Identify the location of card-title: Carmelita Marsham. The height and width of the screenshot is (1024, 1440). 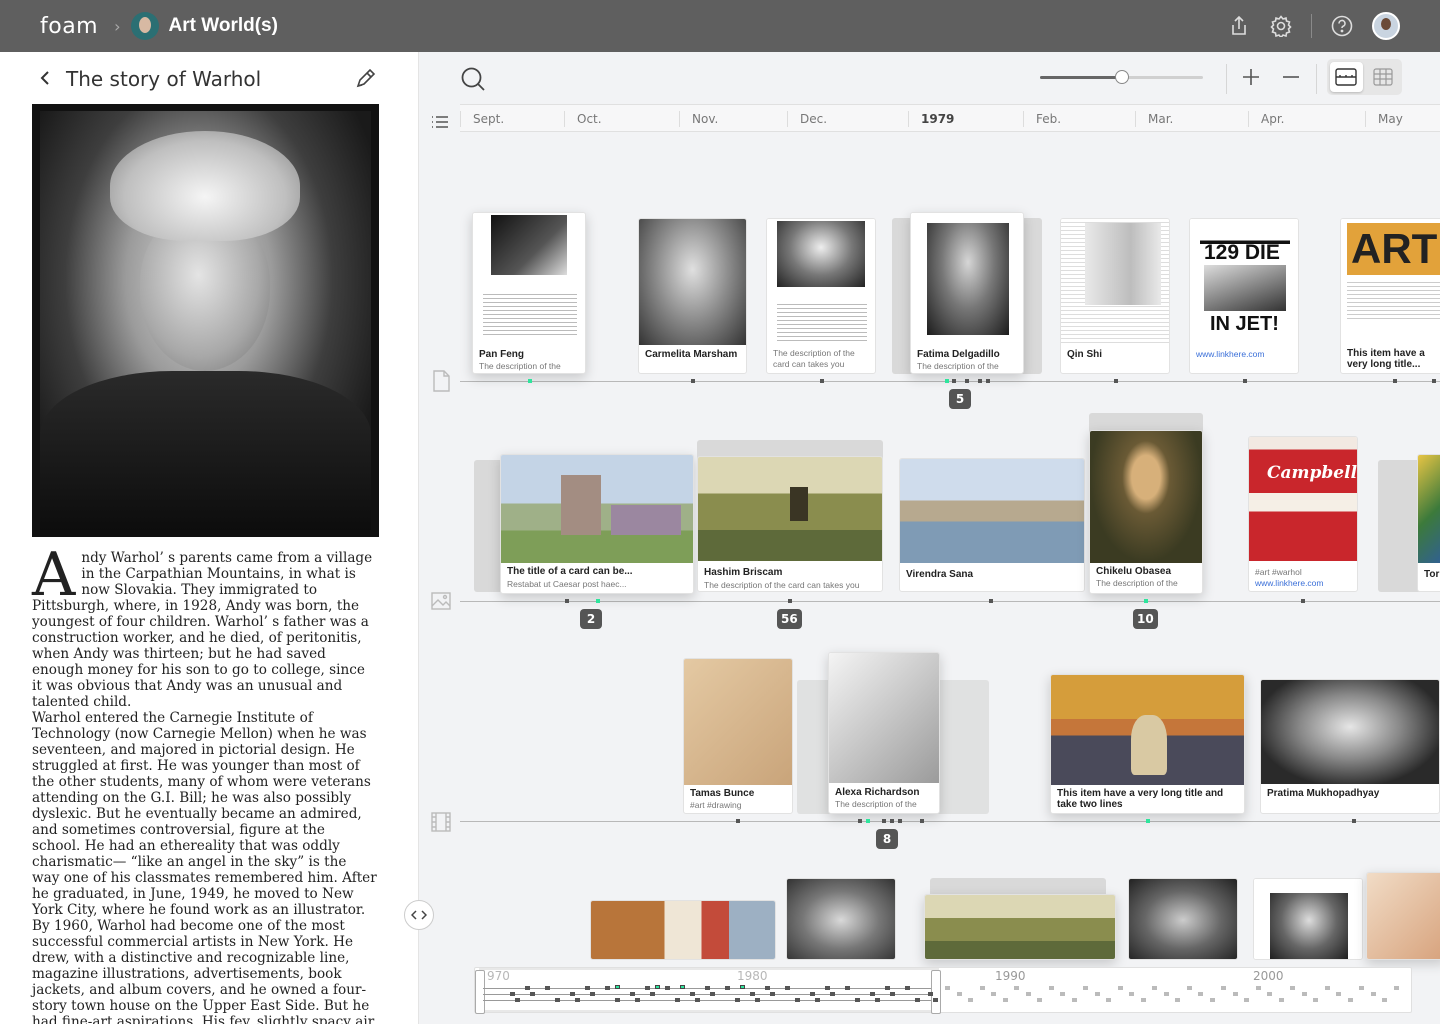
(691, 354).